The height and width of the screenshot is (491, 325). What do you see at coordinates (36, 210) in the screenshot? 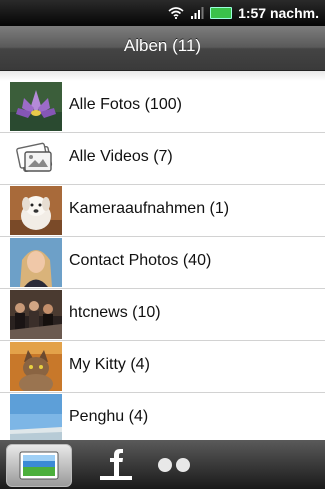
I see `dog-thumbnail` at bounding box center [36, 210].